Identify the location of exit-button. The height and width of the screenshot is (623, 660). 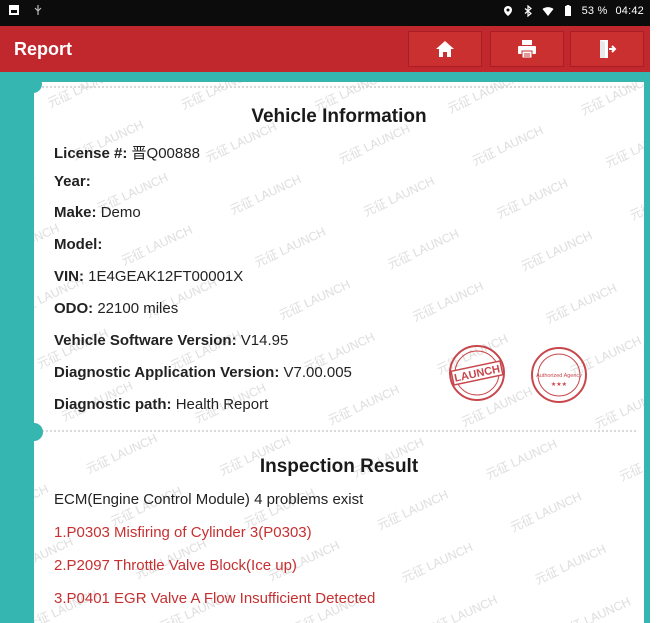
(607, 49).